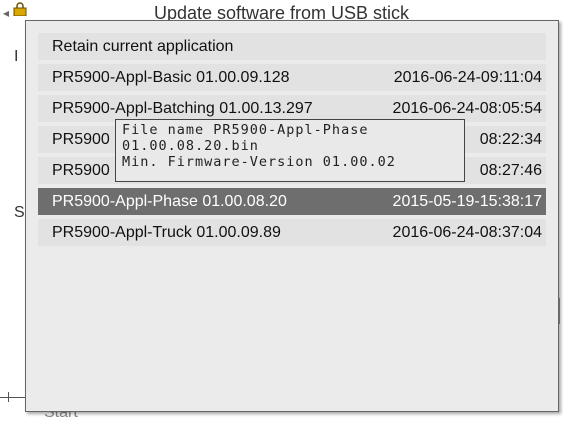 The height and width of the screenshot is (425, 563). I want to click on list-item-label: PR5900-Appl-Truck 01.00.09.89, so click(166, 232).